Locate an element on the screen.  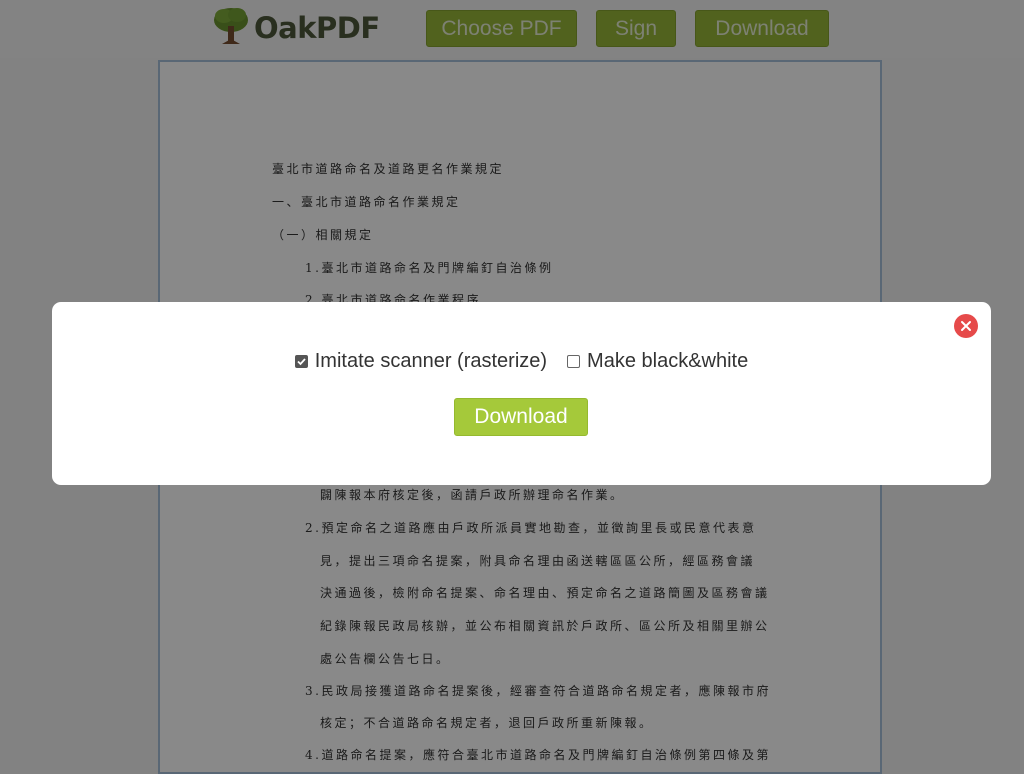
close-button is located at coordinates (966, 326).